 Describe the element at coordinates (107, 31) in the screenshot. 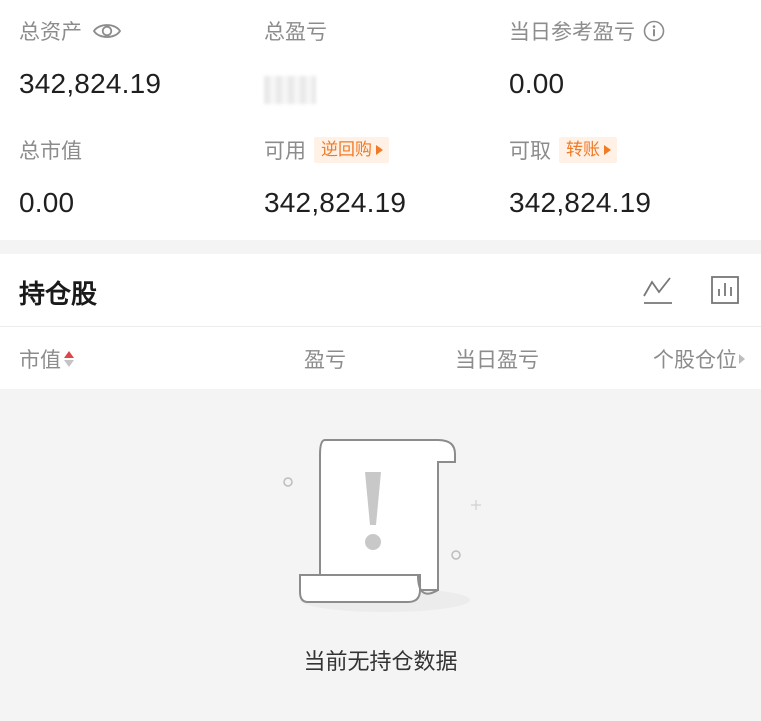

I see `eye-icon` at that location.